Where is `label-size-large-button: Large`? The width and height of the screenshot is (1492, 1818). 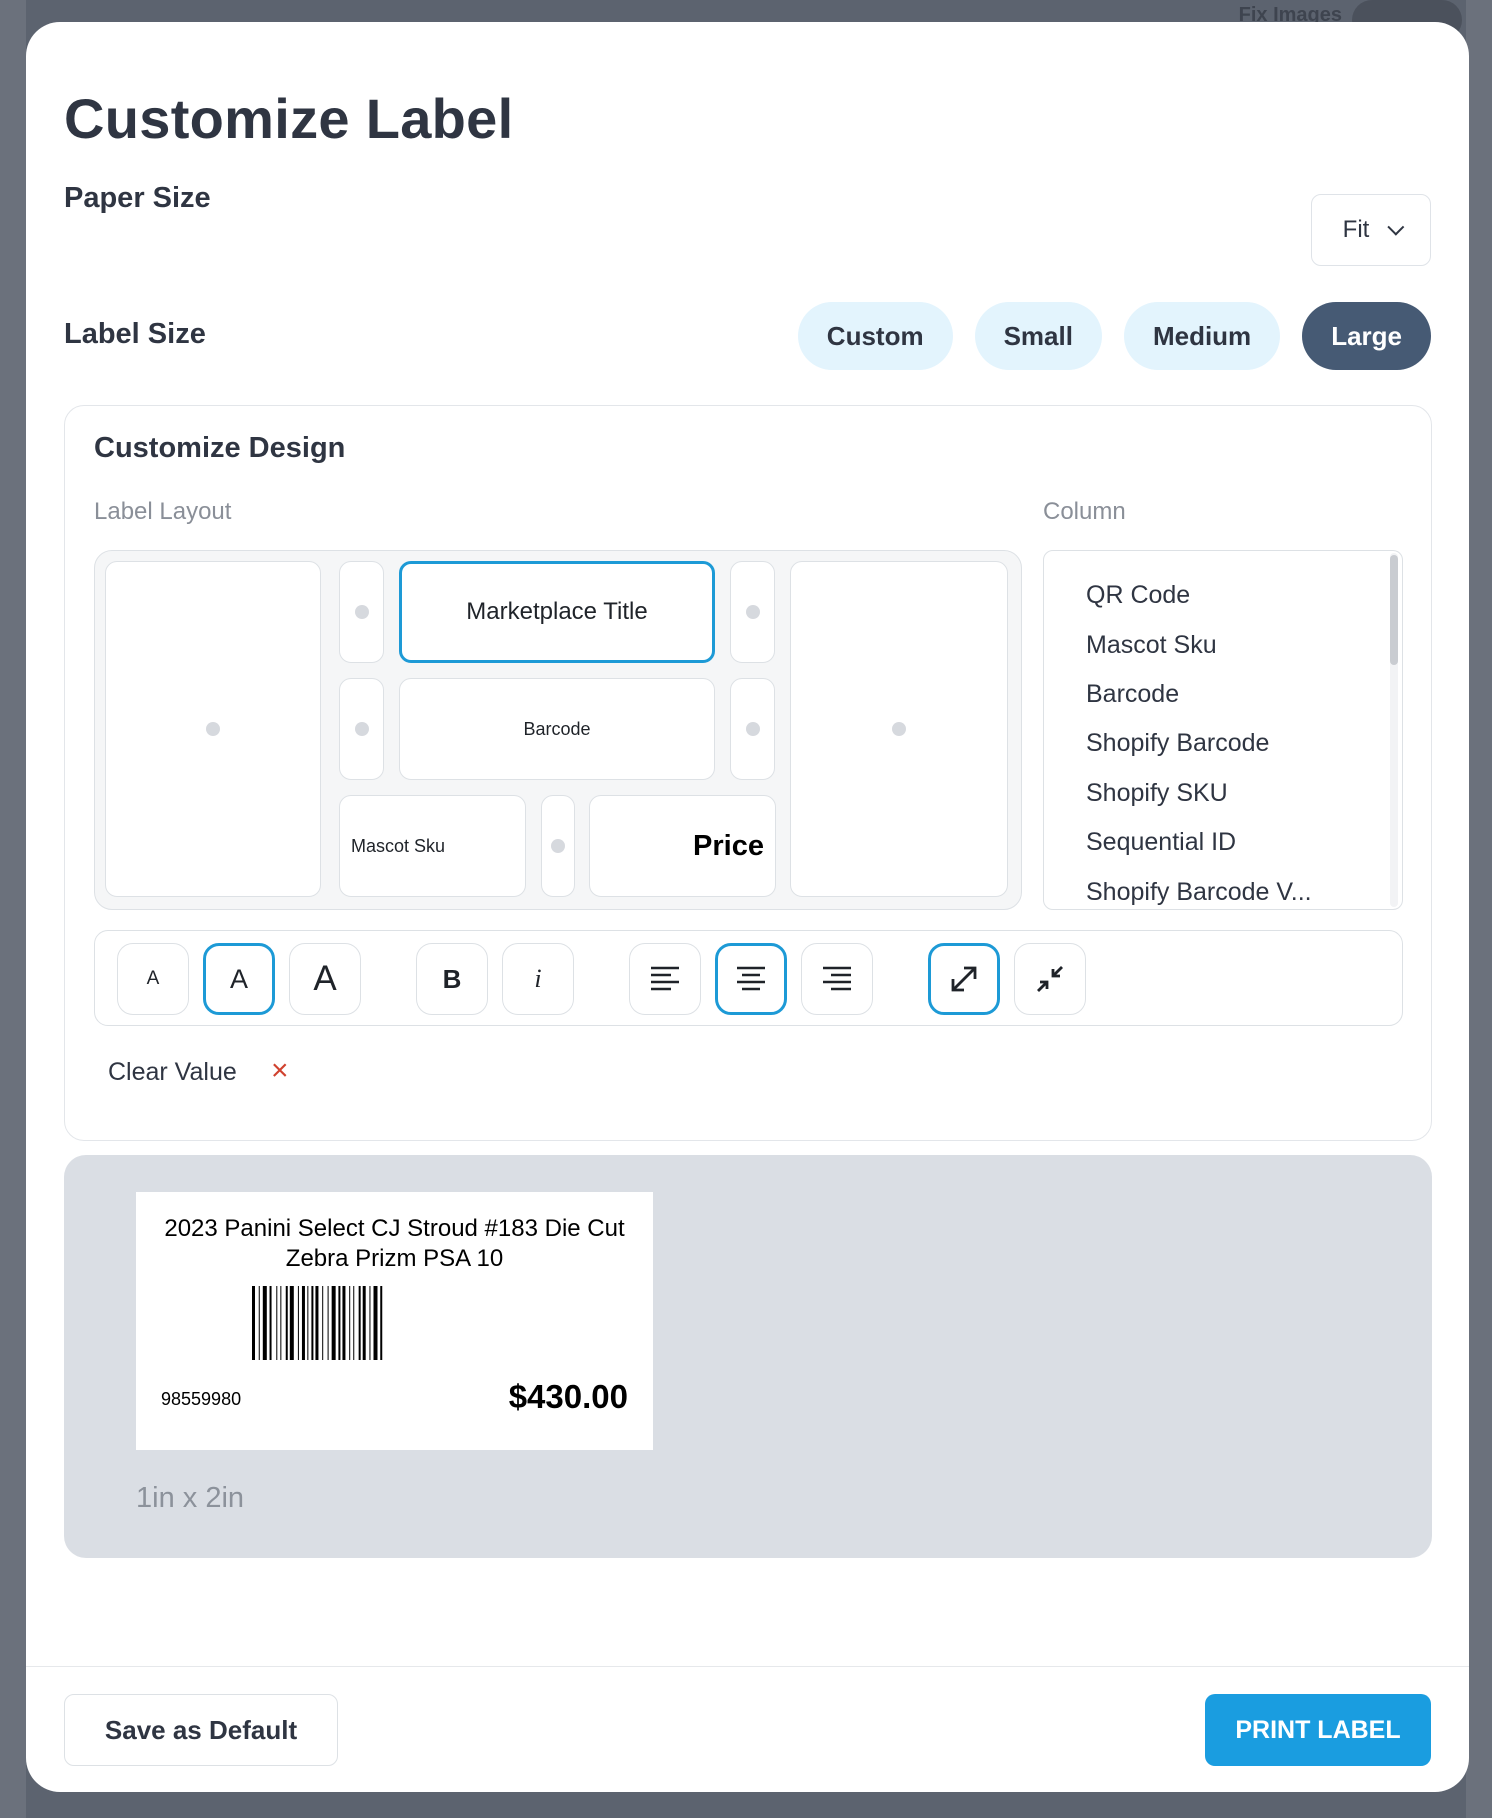 label-size-large-button: Large is located at coordinates (1366, 336).